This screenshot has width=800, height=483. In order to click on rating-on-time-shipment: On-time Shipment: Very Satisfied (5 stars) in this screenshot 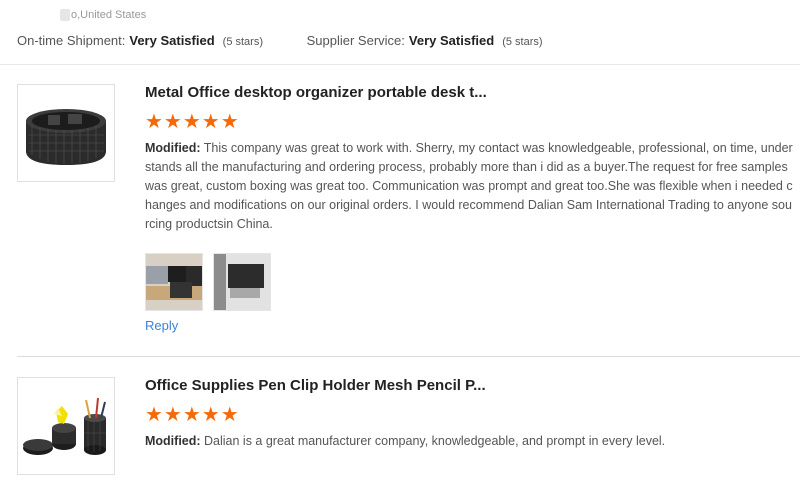, I will do `click(140, 40)`.